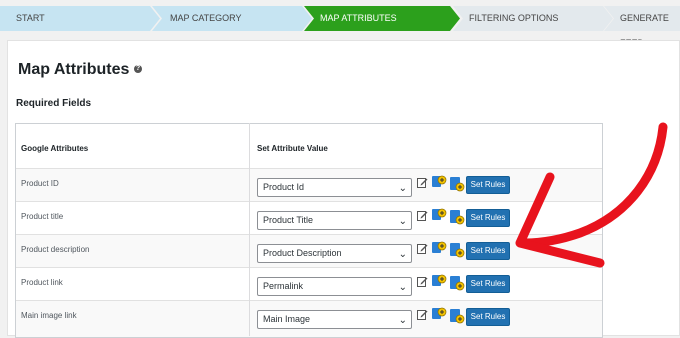 The image size is (680, 338). Describe the element at coordinates (292, 148) in the screenshot. I see `header-set-attribute-value: Set Attribute Value` at that location.